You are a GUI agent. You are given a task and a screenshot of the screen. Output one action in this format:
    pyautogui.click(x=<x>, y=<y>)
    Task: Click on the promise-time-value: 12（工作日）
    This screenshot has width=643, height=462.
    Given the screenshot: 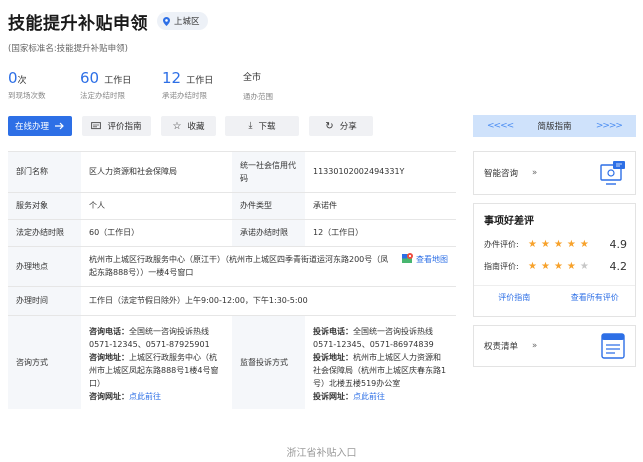 What is the action you would take?
    pyautogui.click(x=380, y=233)
    